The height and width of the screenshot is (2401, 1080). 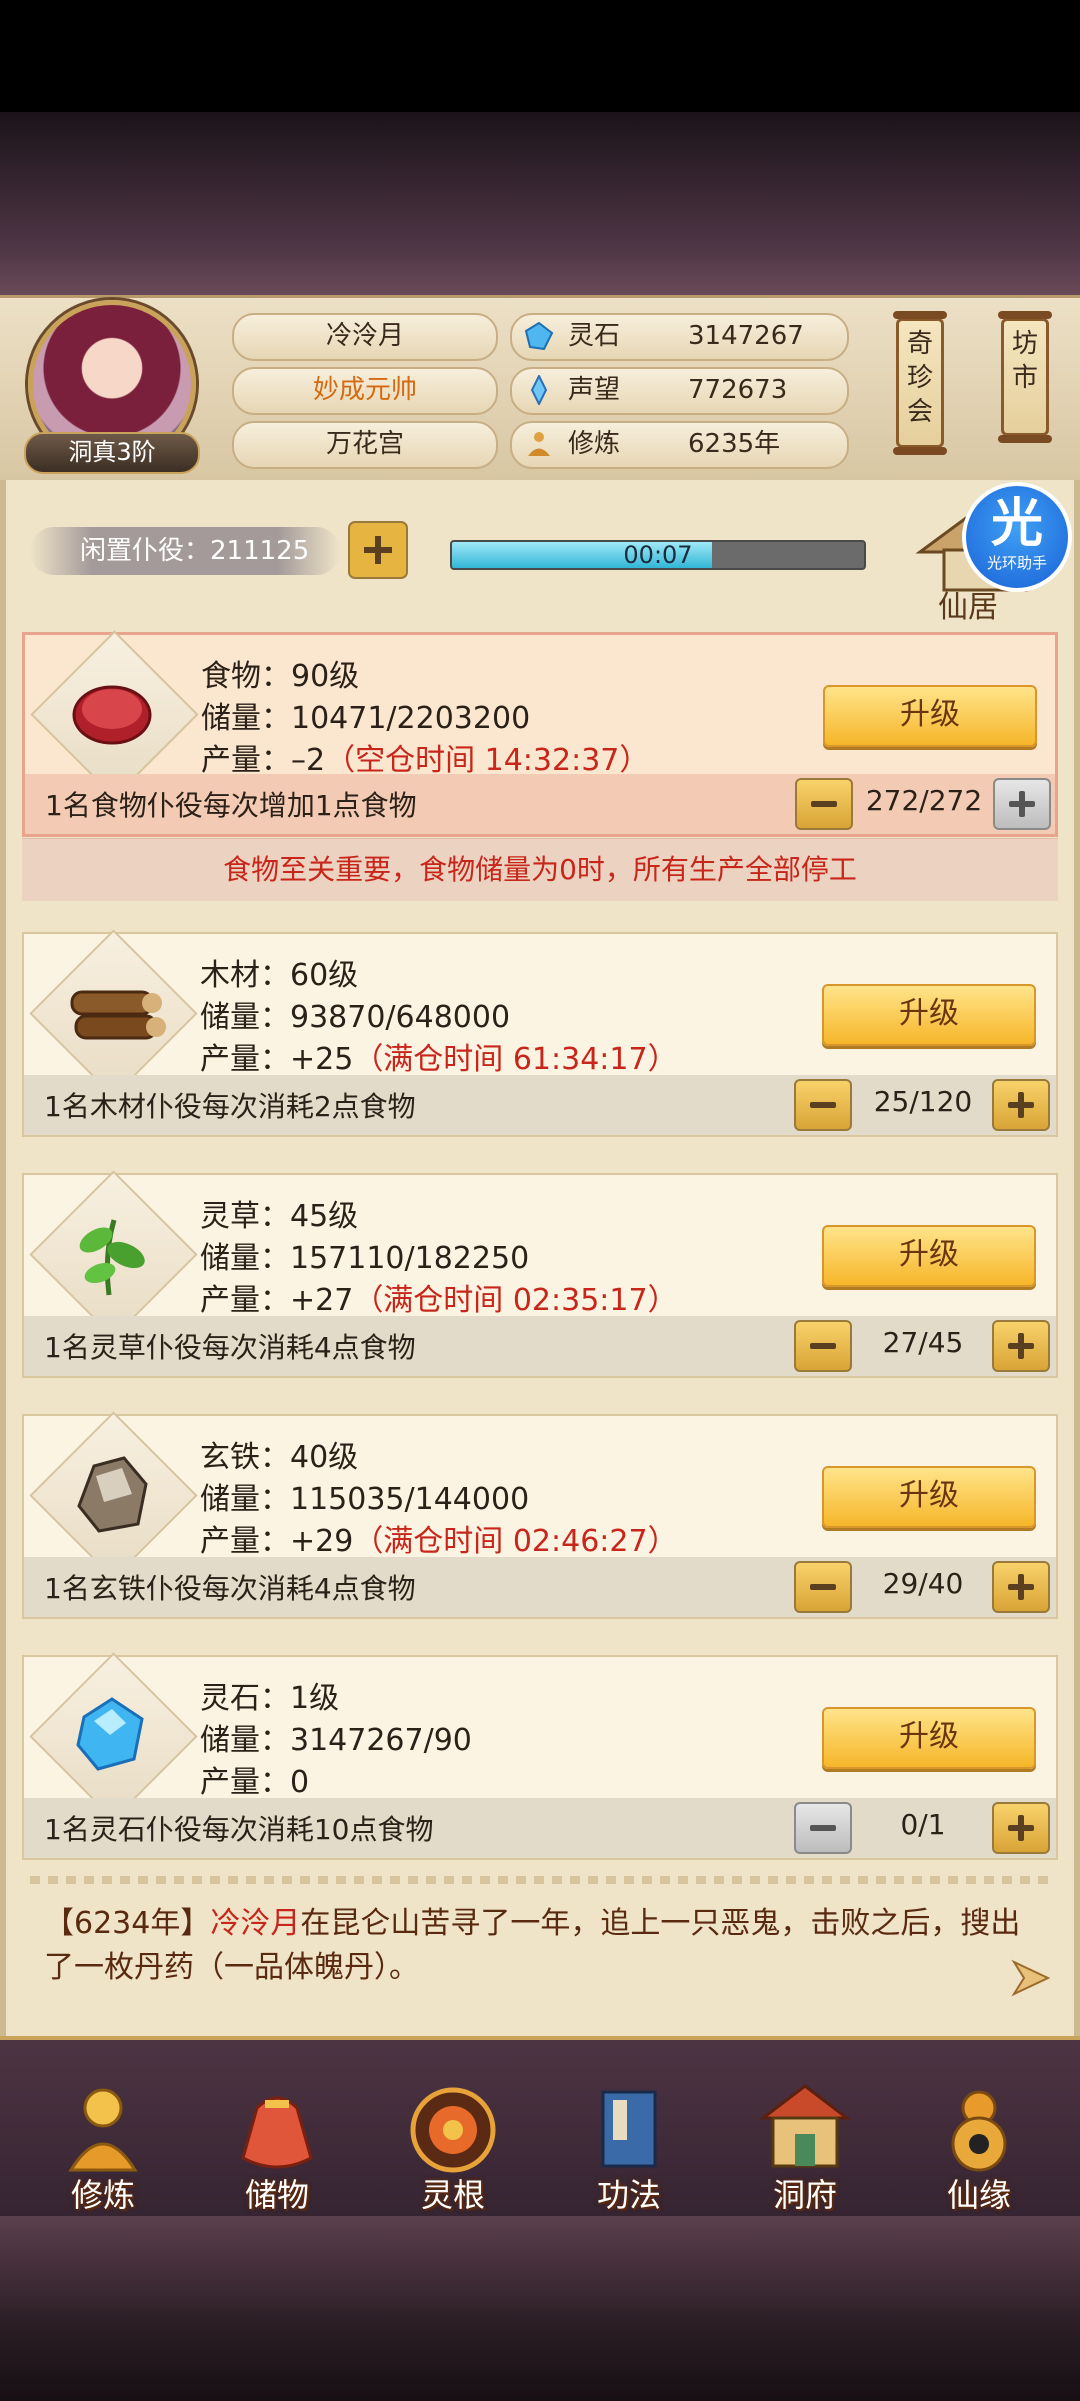 I want to click on resource-output: 产量：0, so click(x=254, y=1779).